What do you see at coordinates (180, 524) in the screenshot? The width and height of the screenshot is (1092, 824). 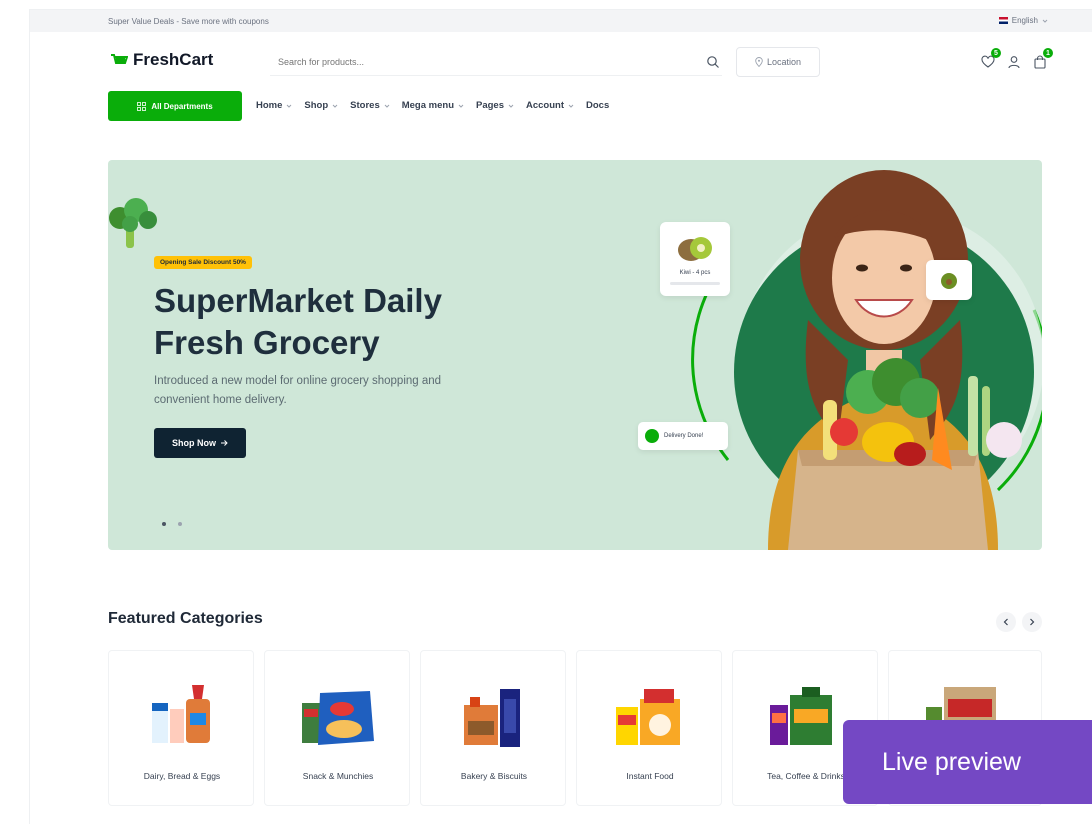 I see `carousel-dot` at bounding box center [180, 524].